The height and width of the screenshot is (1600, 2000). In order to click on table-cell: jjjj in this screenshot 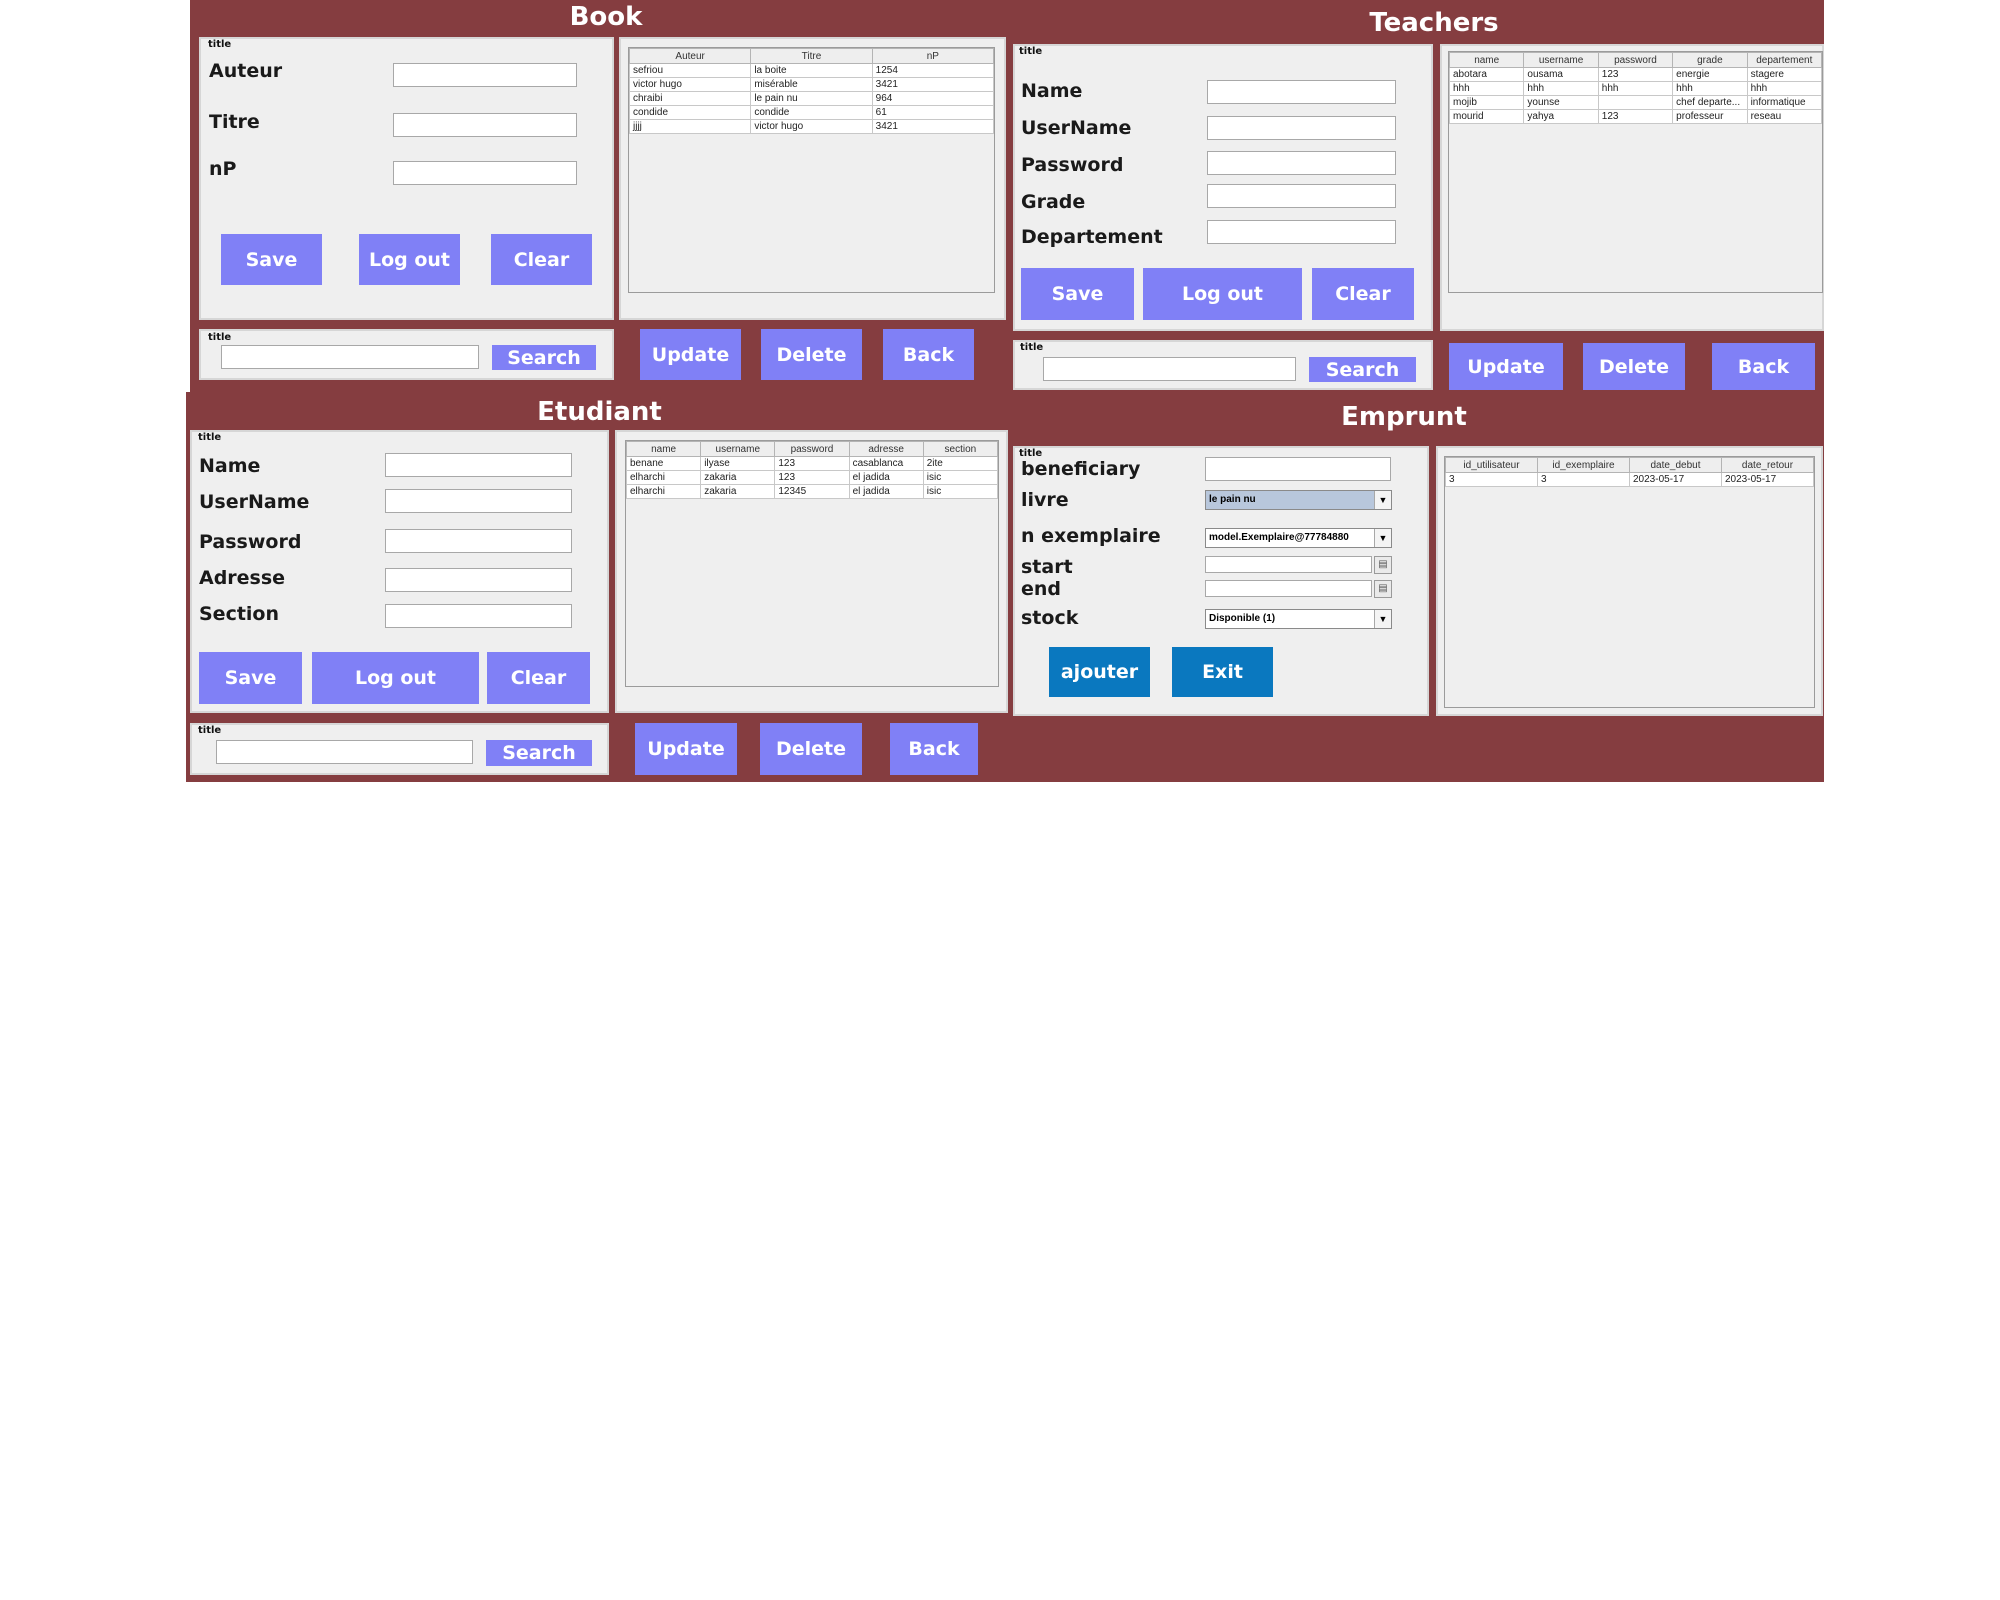, I will do `click(690, 126)`.